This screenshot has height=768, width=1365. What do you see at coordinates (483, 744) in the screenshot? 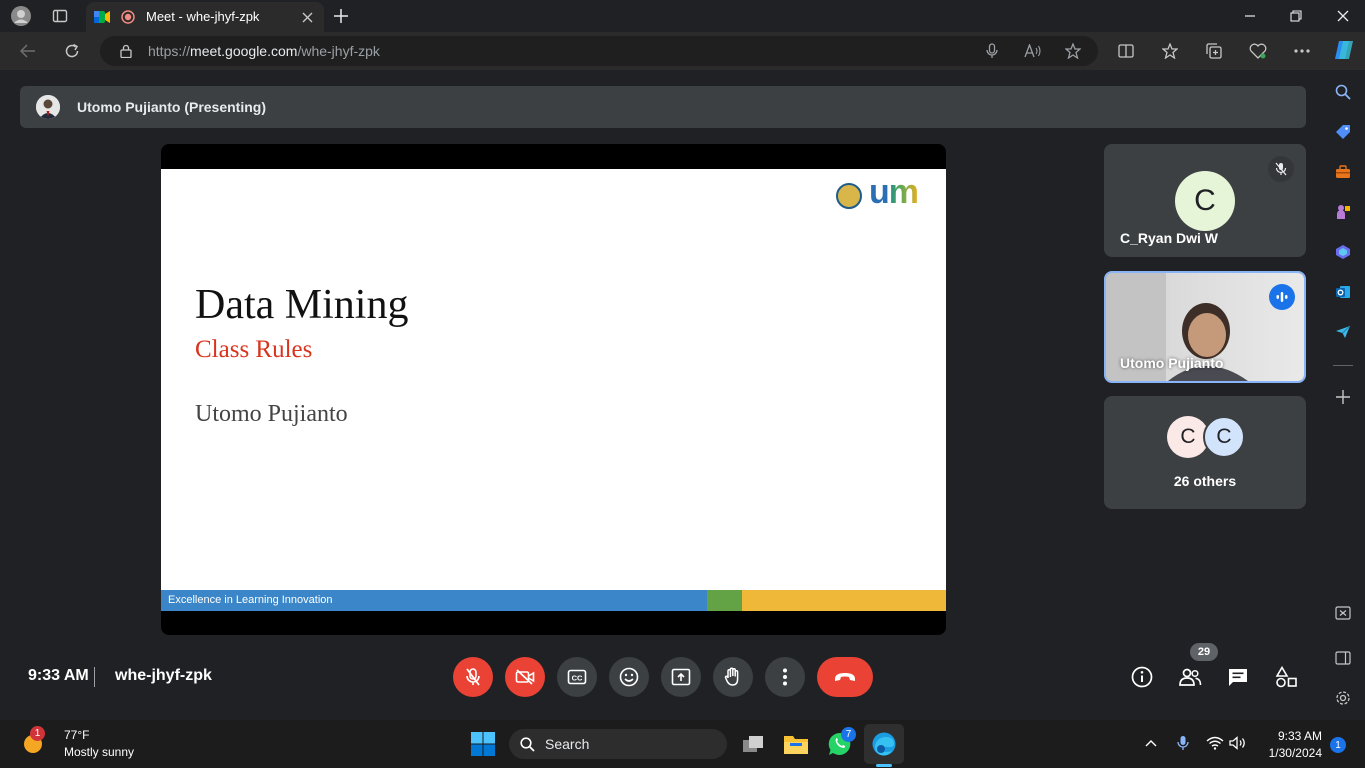
I see `start-button` at bounding box center [483, 744].